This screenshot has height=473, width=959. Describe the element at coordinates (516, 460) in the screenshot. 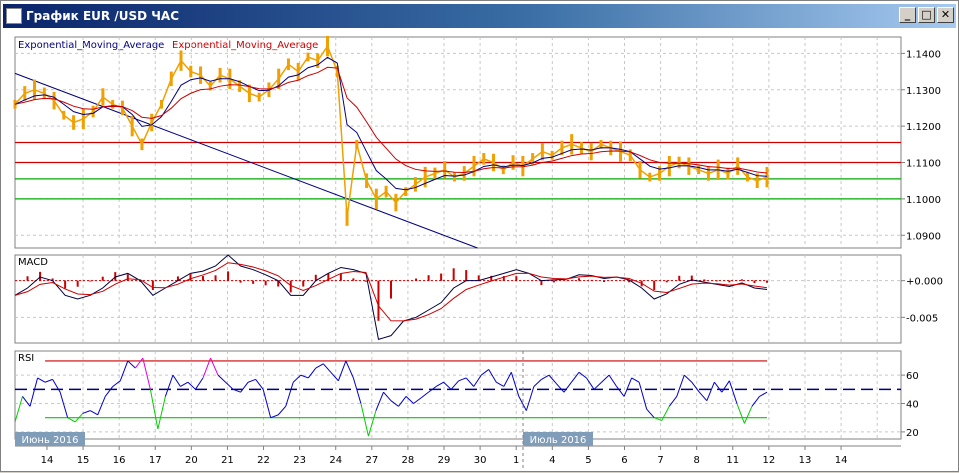

I see `x-tick-label: 1` at that location.